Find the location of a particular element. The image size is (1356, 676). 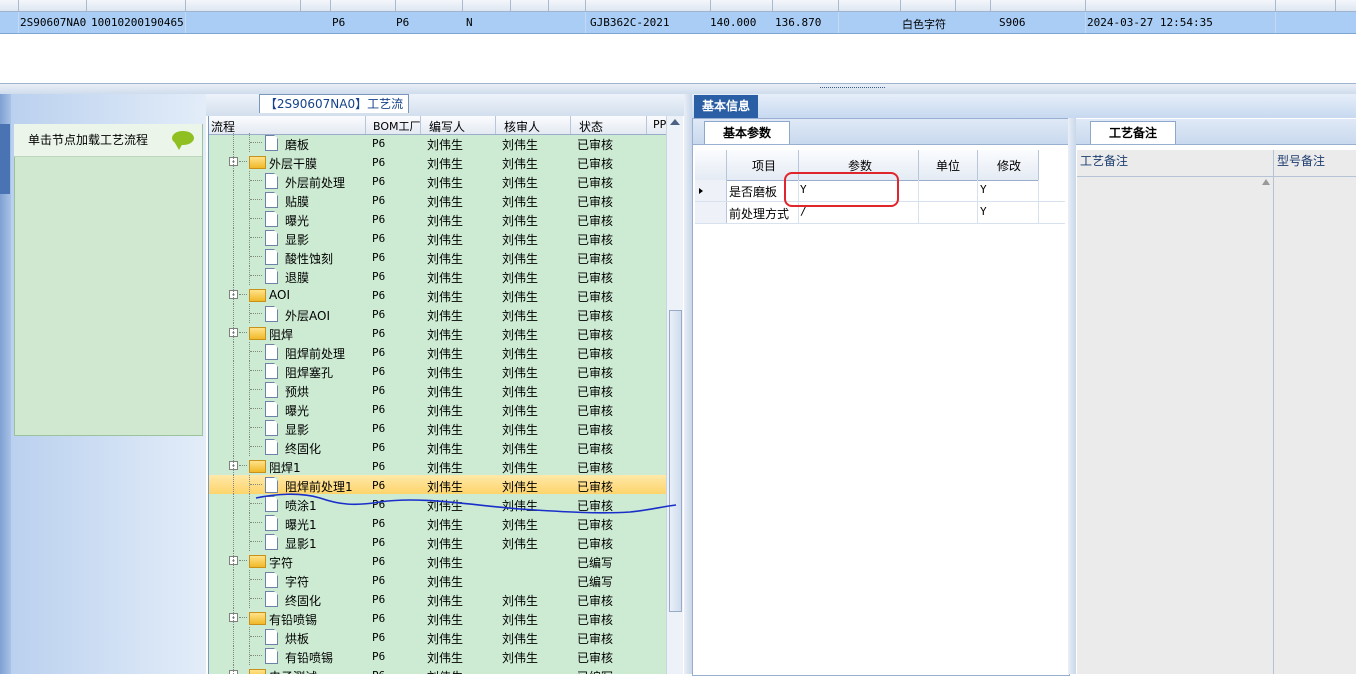

tree-leaf-node: 退膜 P6 刘伟生 刘伟生 已审核 is located at coordinates (438, 275).